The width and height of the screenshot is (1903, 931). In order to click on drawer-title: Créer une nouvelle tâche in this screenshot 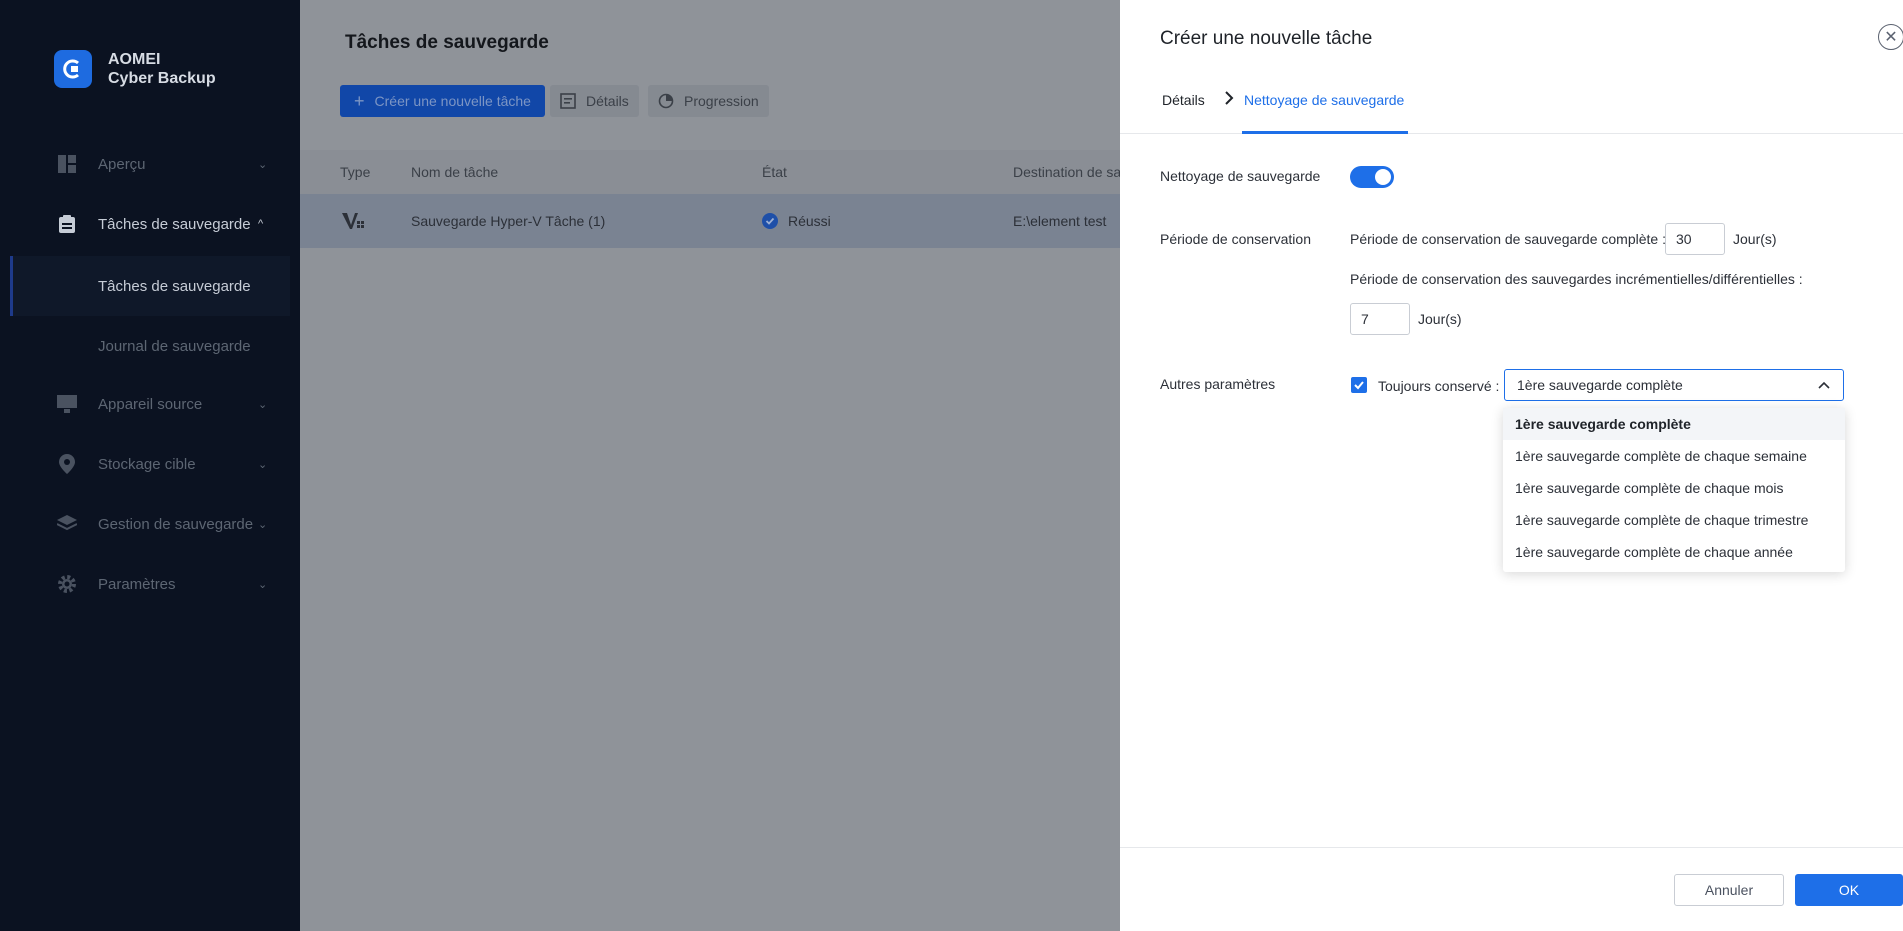, I will do `click(1266, 38)`.